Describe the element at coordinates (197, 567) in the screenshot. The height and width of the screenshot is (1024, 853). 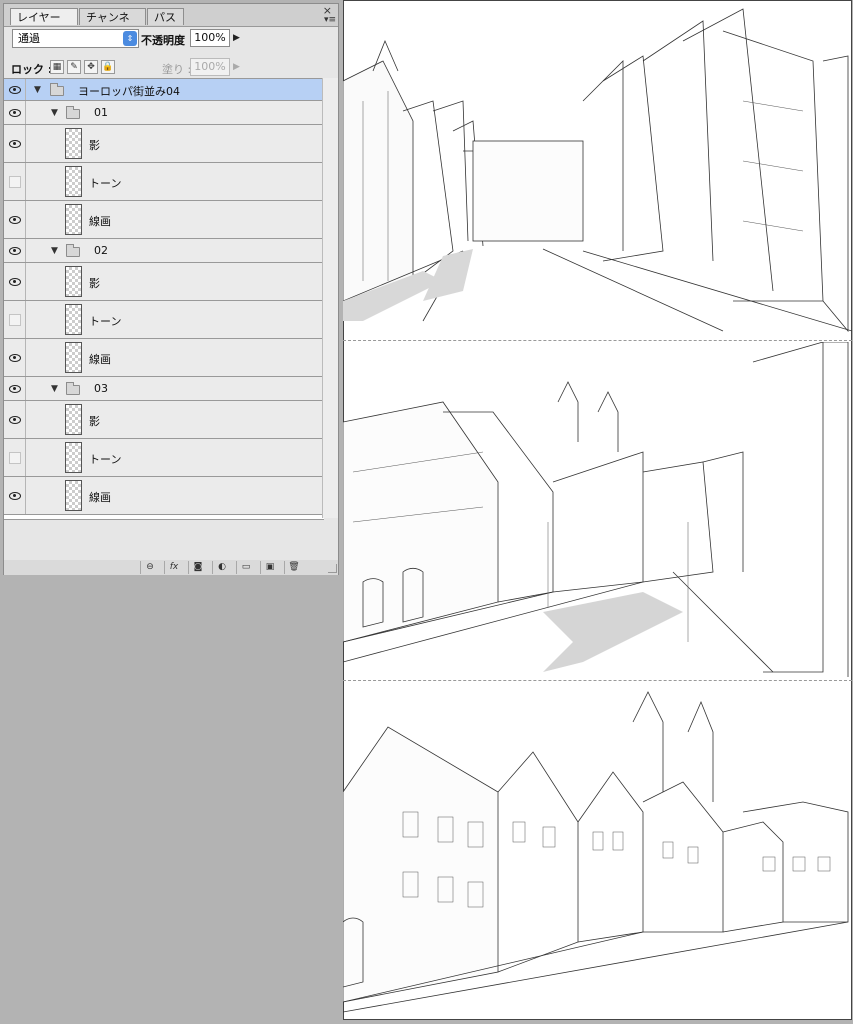
I see `mask-icon: ◙` at that location.